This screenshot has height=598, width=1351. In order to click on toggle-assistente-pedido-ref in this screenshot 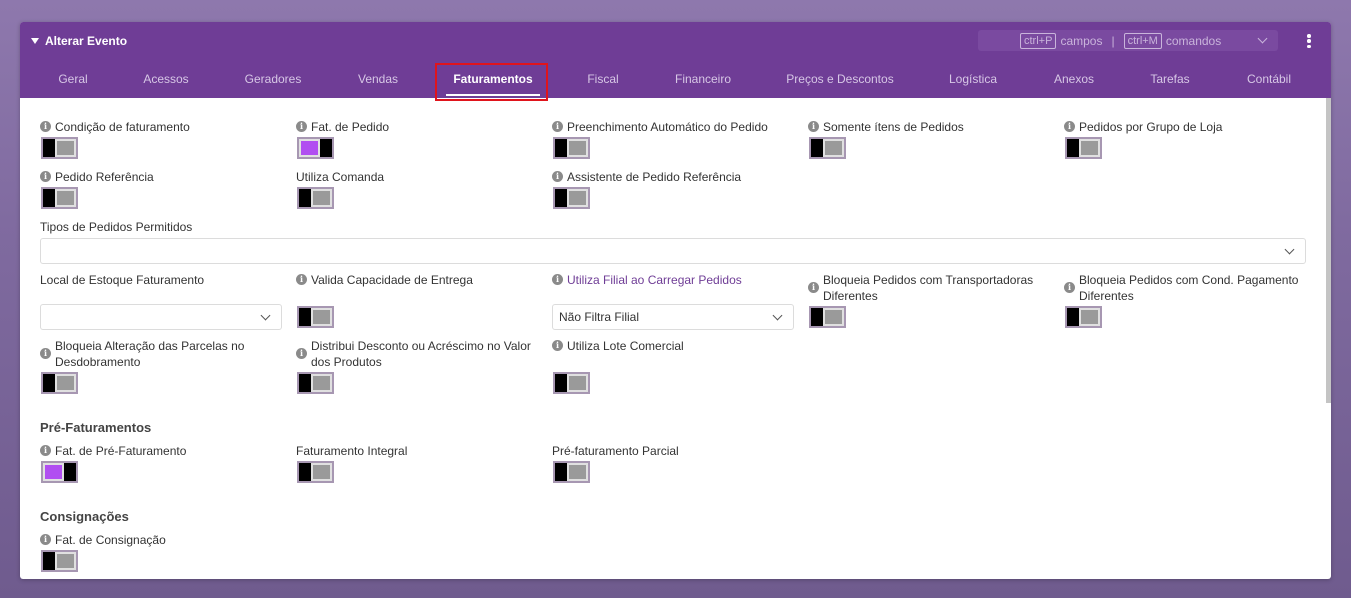, I will do `click(571, 198)`.